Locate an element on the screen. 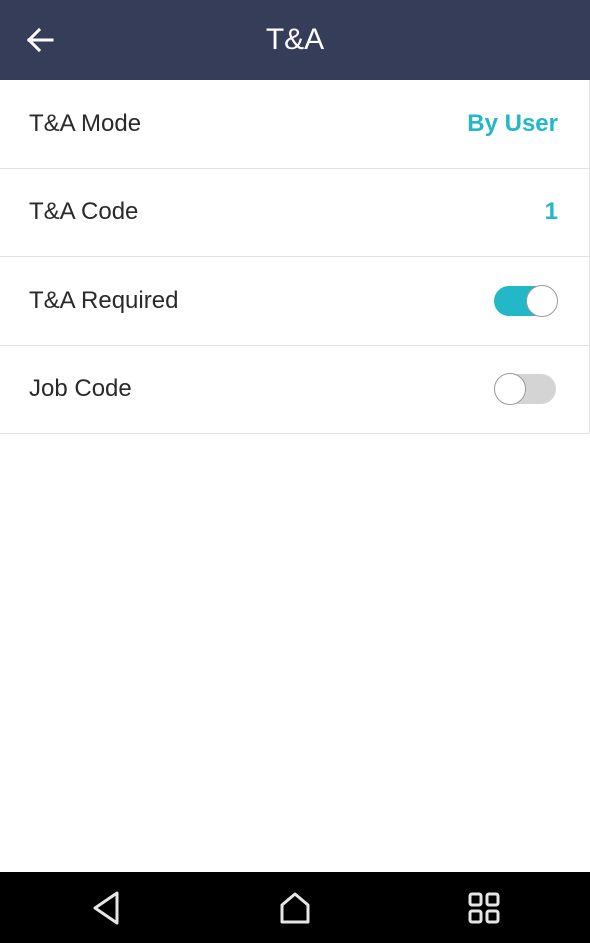  system-nav-bar is located at coordinates (295, 907).